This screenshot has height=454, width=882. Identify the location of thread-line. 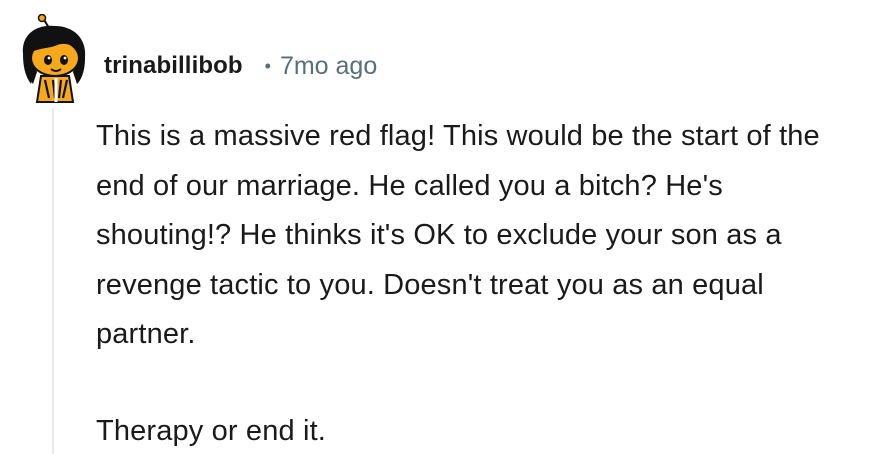
(53, 281).